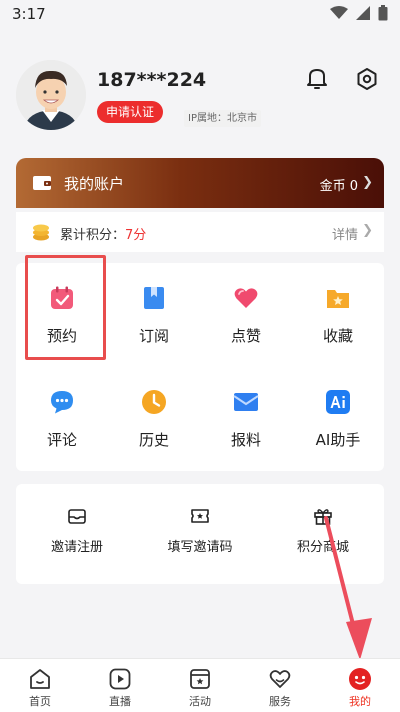 The height and width of the screenshot is (712, 400). I want to click on feature-reservation: 预约, so click(62, 311).